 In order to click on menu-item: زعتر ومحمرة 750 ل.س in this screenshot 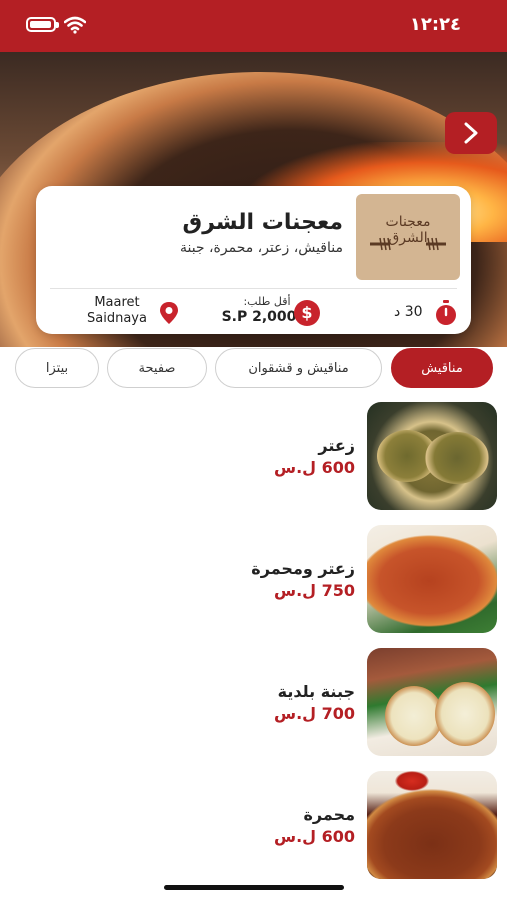, I will do `click(253, 579)`.